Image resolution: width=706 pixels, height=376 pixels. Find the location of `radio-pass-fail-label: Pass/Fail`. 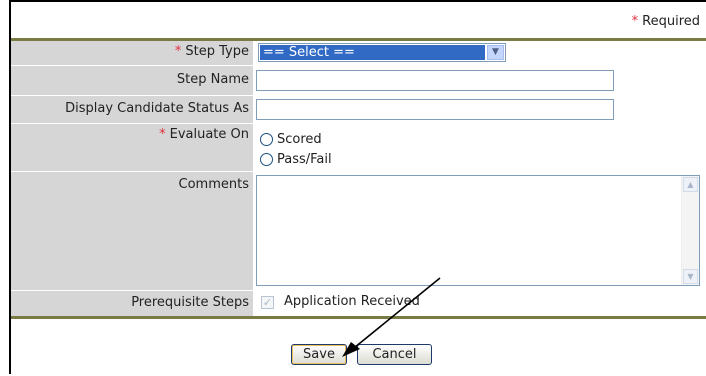

radio-pass-fail-label: Pass/Fail is located at coordinates (304, 159).